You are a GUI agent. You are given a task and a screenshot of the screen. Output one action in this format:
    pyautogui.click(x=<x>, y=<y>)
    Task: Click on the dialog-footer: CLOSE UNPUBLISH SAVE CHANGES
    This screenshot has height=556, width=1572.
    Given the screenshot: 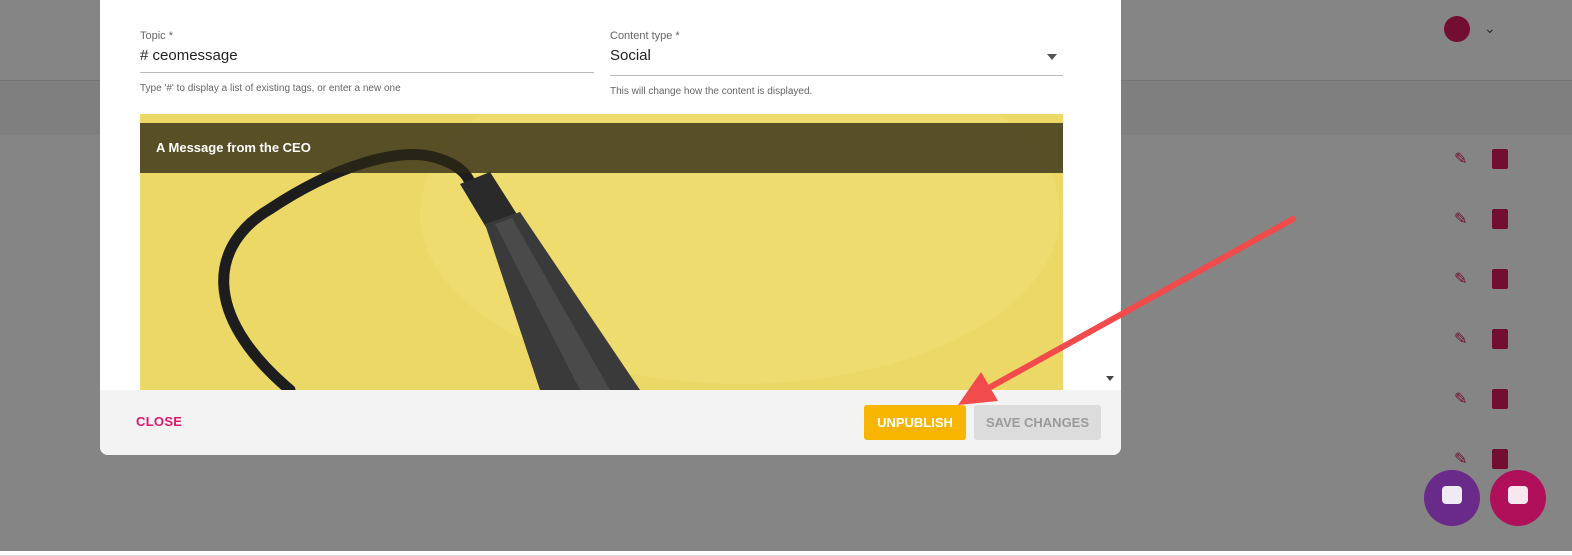 What is the action you would take?
    pyautogui.click(x=610, y=422)
    